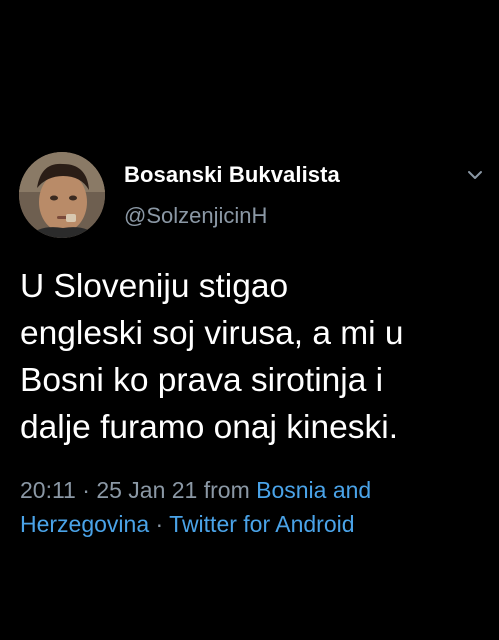 This screenshot has width=499, height=640. What do you see at coordinates (195, 216) in the screenshot?
I see `author-handle: @SolzenjicinH` at bounding box center [195, 216].